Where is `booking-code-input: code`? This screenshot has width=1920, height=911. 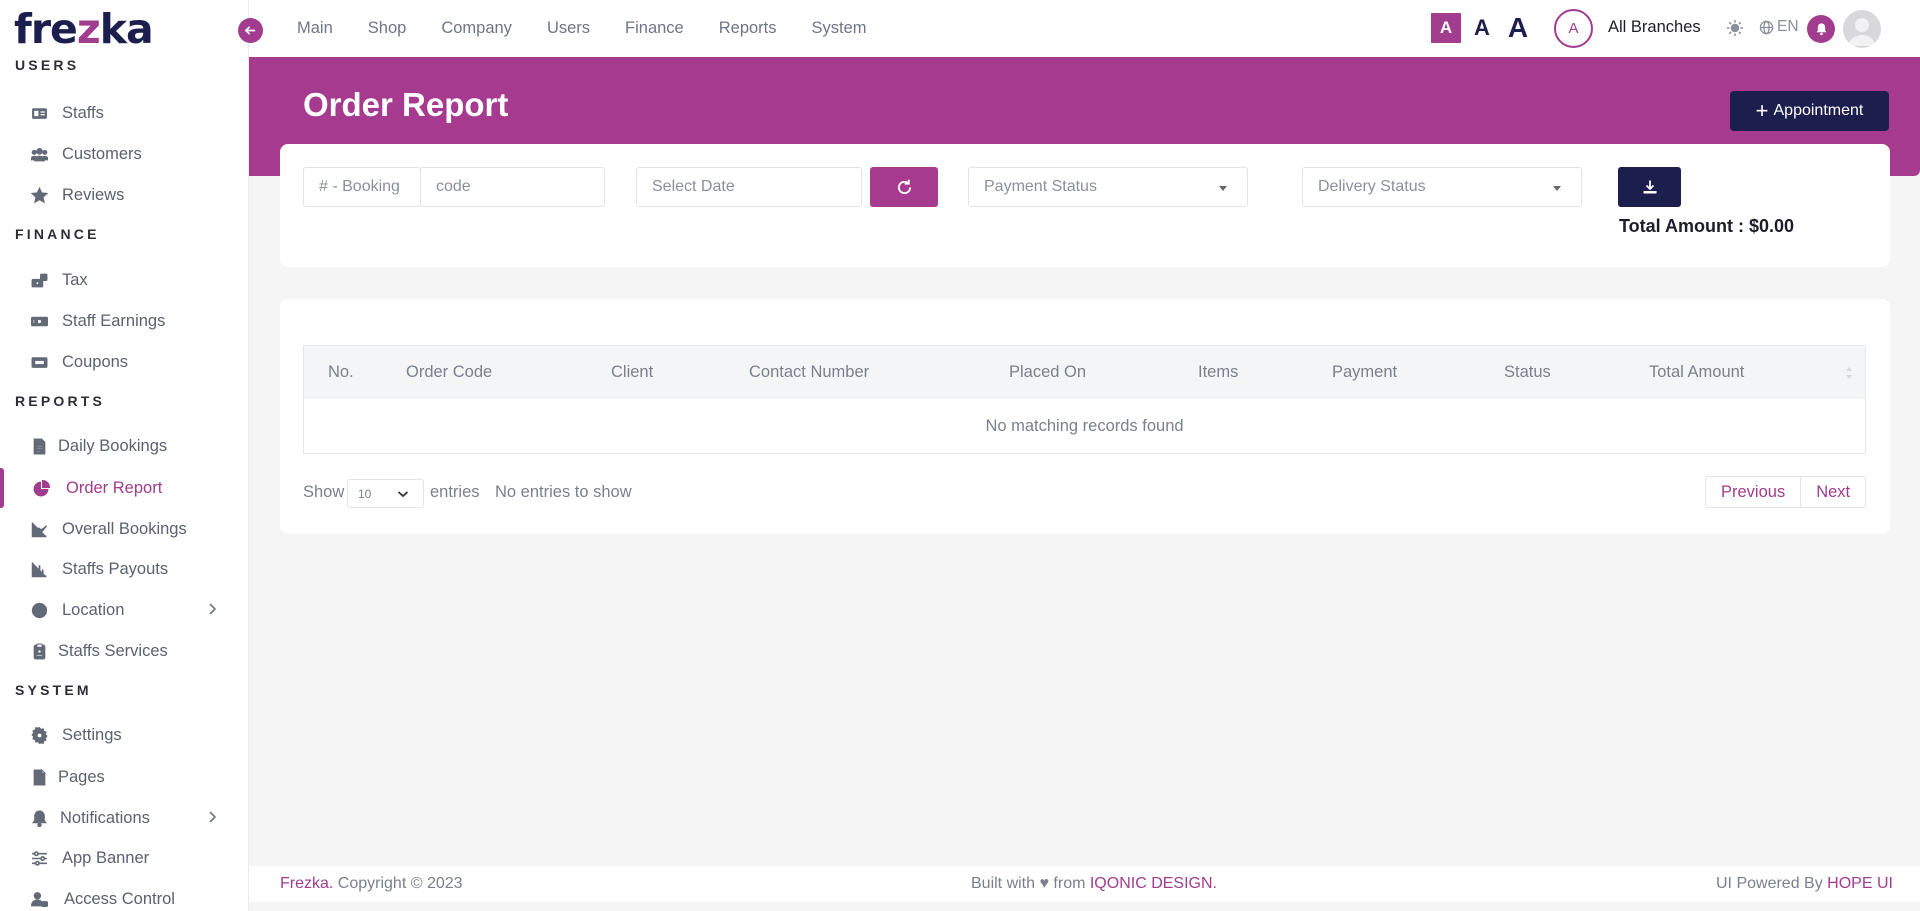
booking-code-input: code is located at coordinates (512, 187).